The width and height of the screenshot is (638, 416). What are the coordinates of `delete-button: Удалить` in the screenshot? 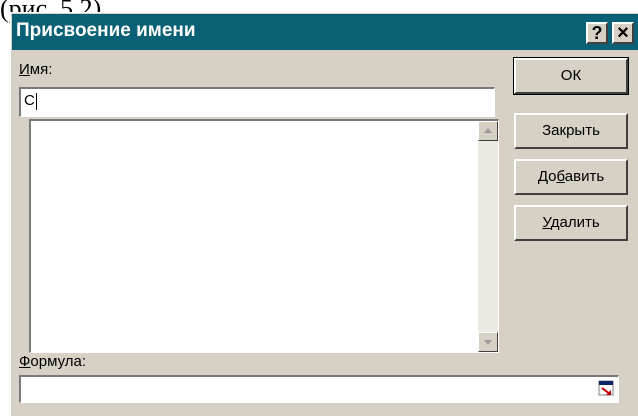 It's located at (571, 223).